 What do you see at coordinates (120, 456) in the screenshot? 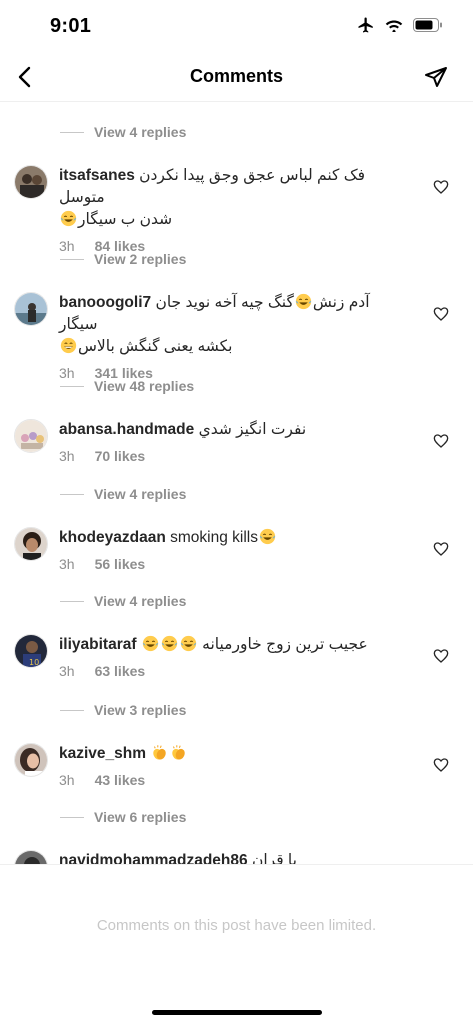
I see `comment-likes: 70 likes` at bounding box center [120, 456].